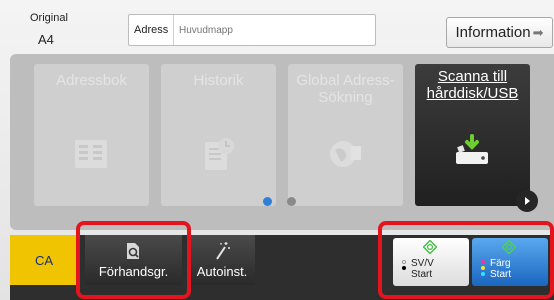  Describe the element at coordinates (493, 32) in the screenshot. I see `information-label: Information` at that location.